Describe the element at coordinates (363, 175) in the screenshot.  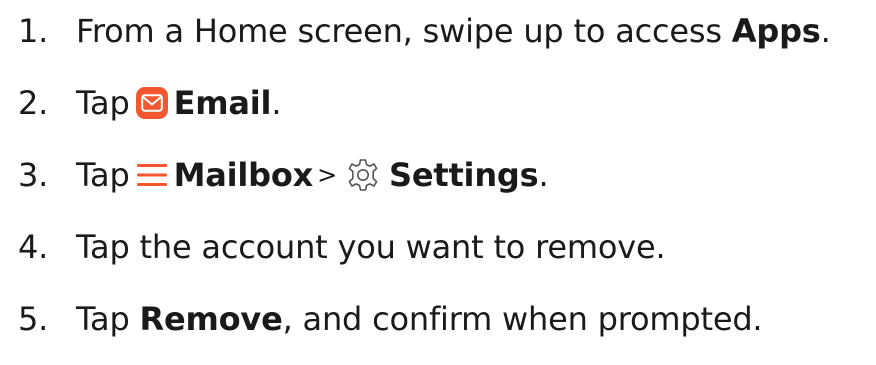
I see `settings-gear-icon` at that location.